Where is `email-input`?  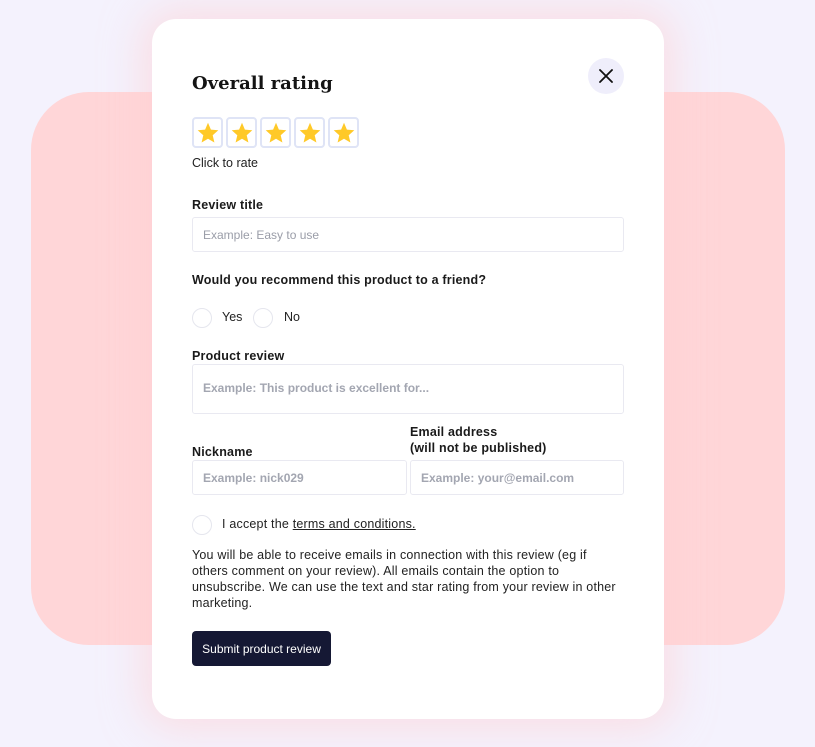
email-input is located at coordinates (517, 477).